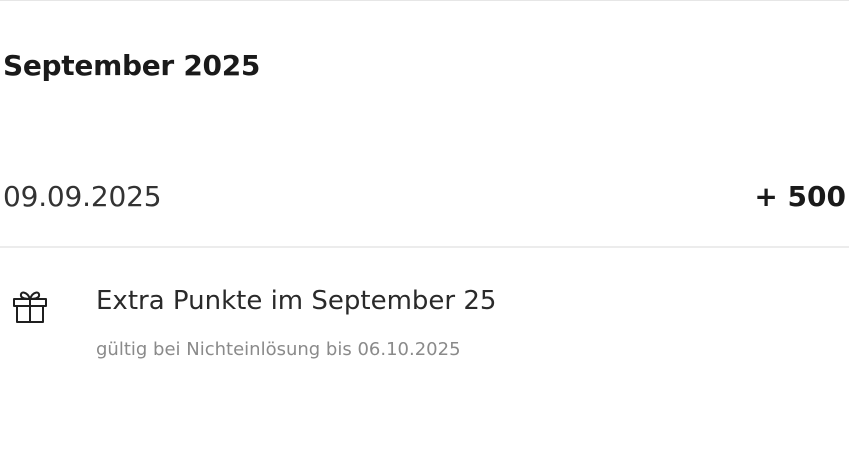 Image resolution: width=849 pixels, height=453 pixels. I want to click on points-entry-row: 09.09.2025 + 500, so click(424, 198).